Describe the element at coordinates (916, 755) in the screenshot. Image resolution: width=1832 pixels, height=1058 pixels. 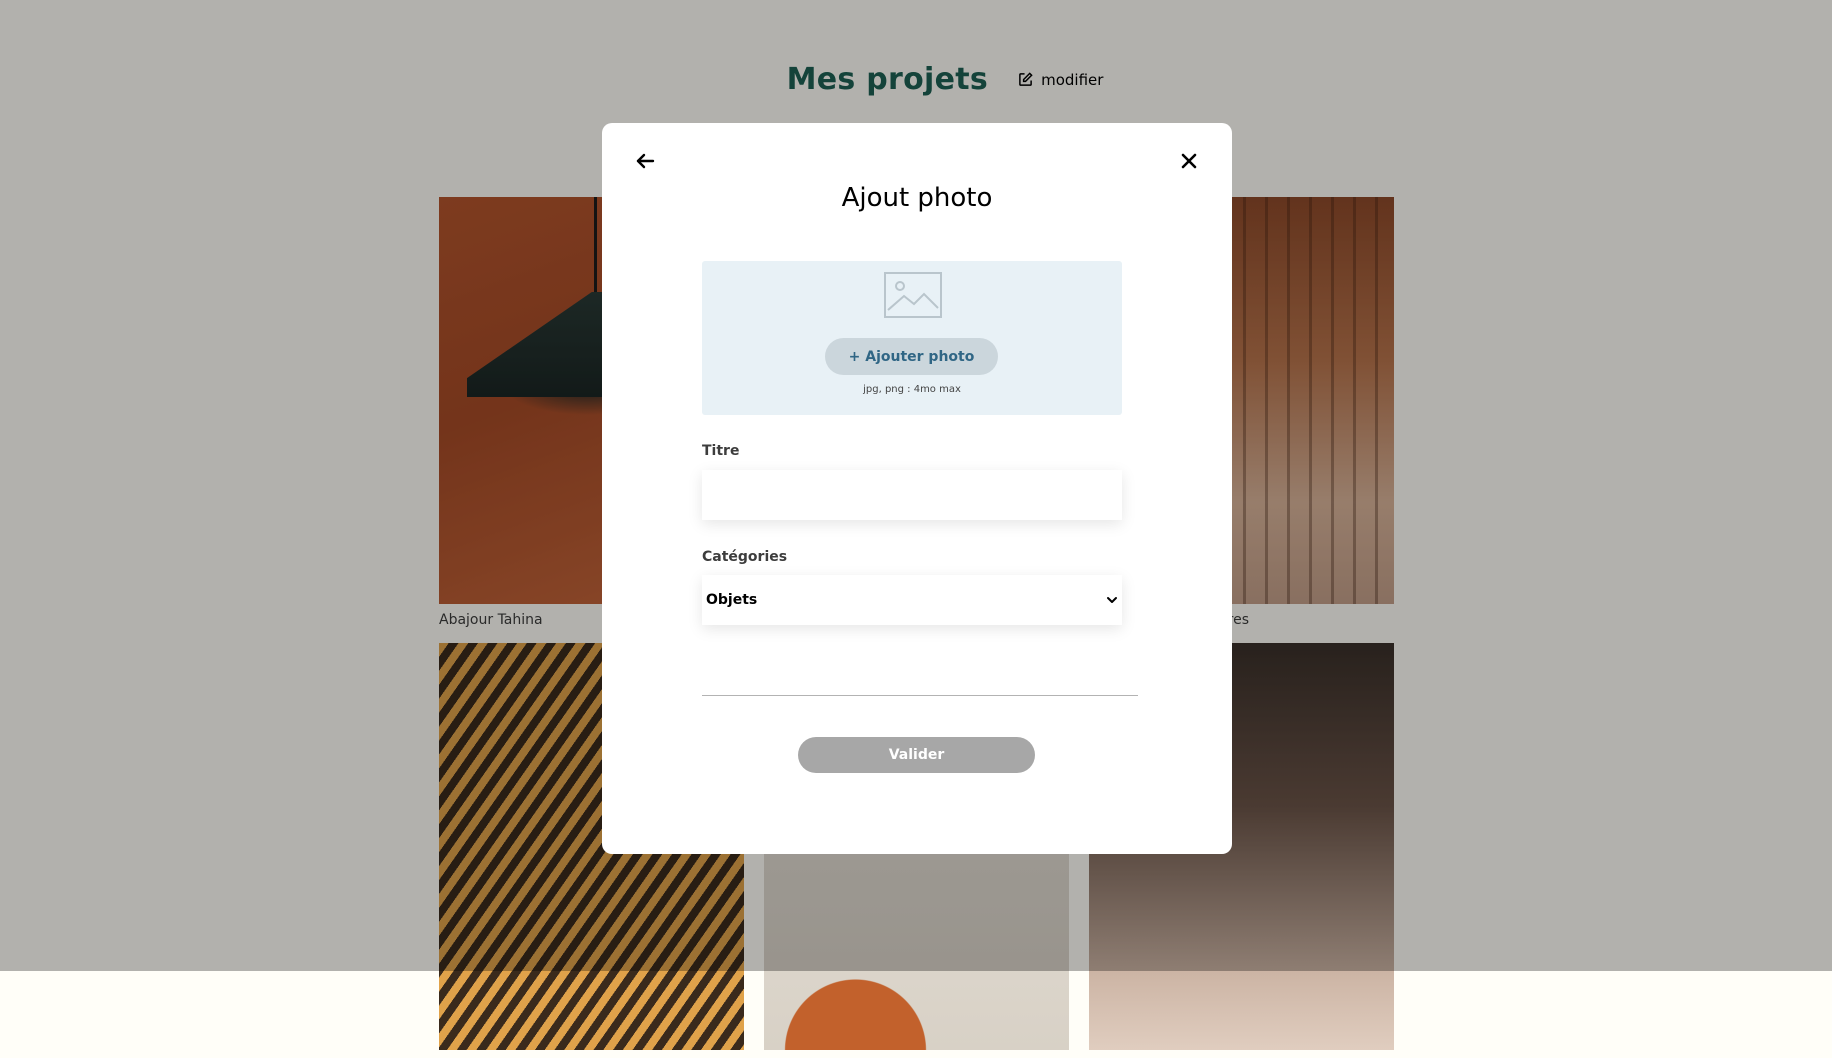
I see `submit-button: Valider` at that location.